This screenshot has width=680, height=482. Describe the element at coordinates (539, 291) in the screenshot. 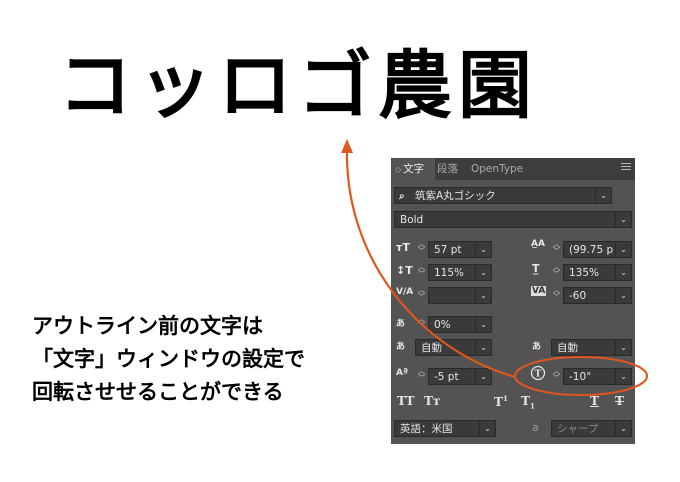

I see `tracking-icon: VA` at that location.